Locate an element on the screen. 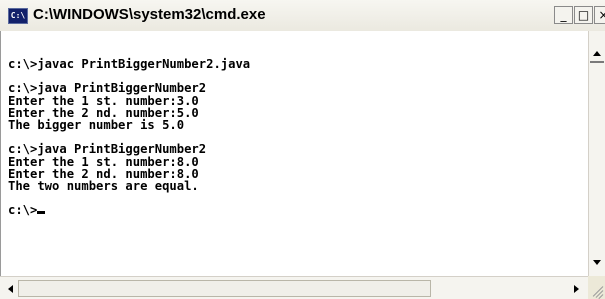  scroll-left-icon is located at coordinates (10, 289).